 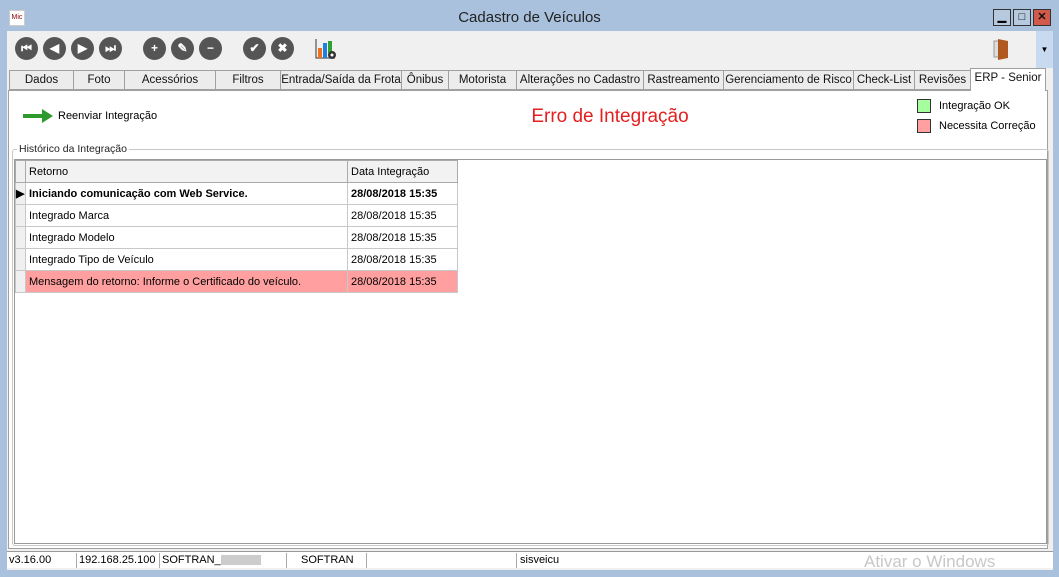 I want to click on status-user: sisveicu, so click(x=540, y=560).